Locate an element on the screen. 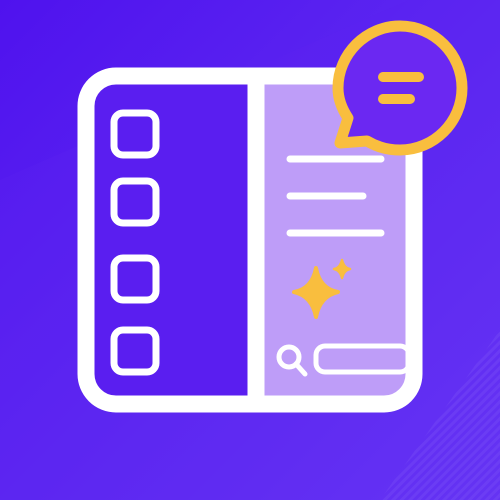 The width and height of the screenshot is (500, 500). chat-bubble is located at coordinates (400, 88).